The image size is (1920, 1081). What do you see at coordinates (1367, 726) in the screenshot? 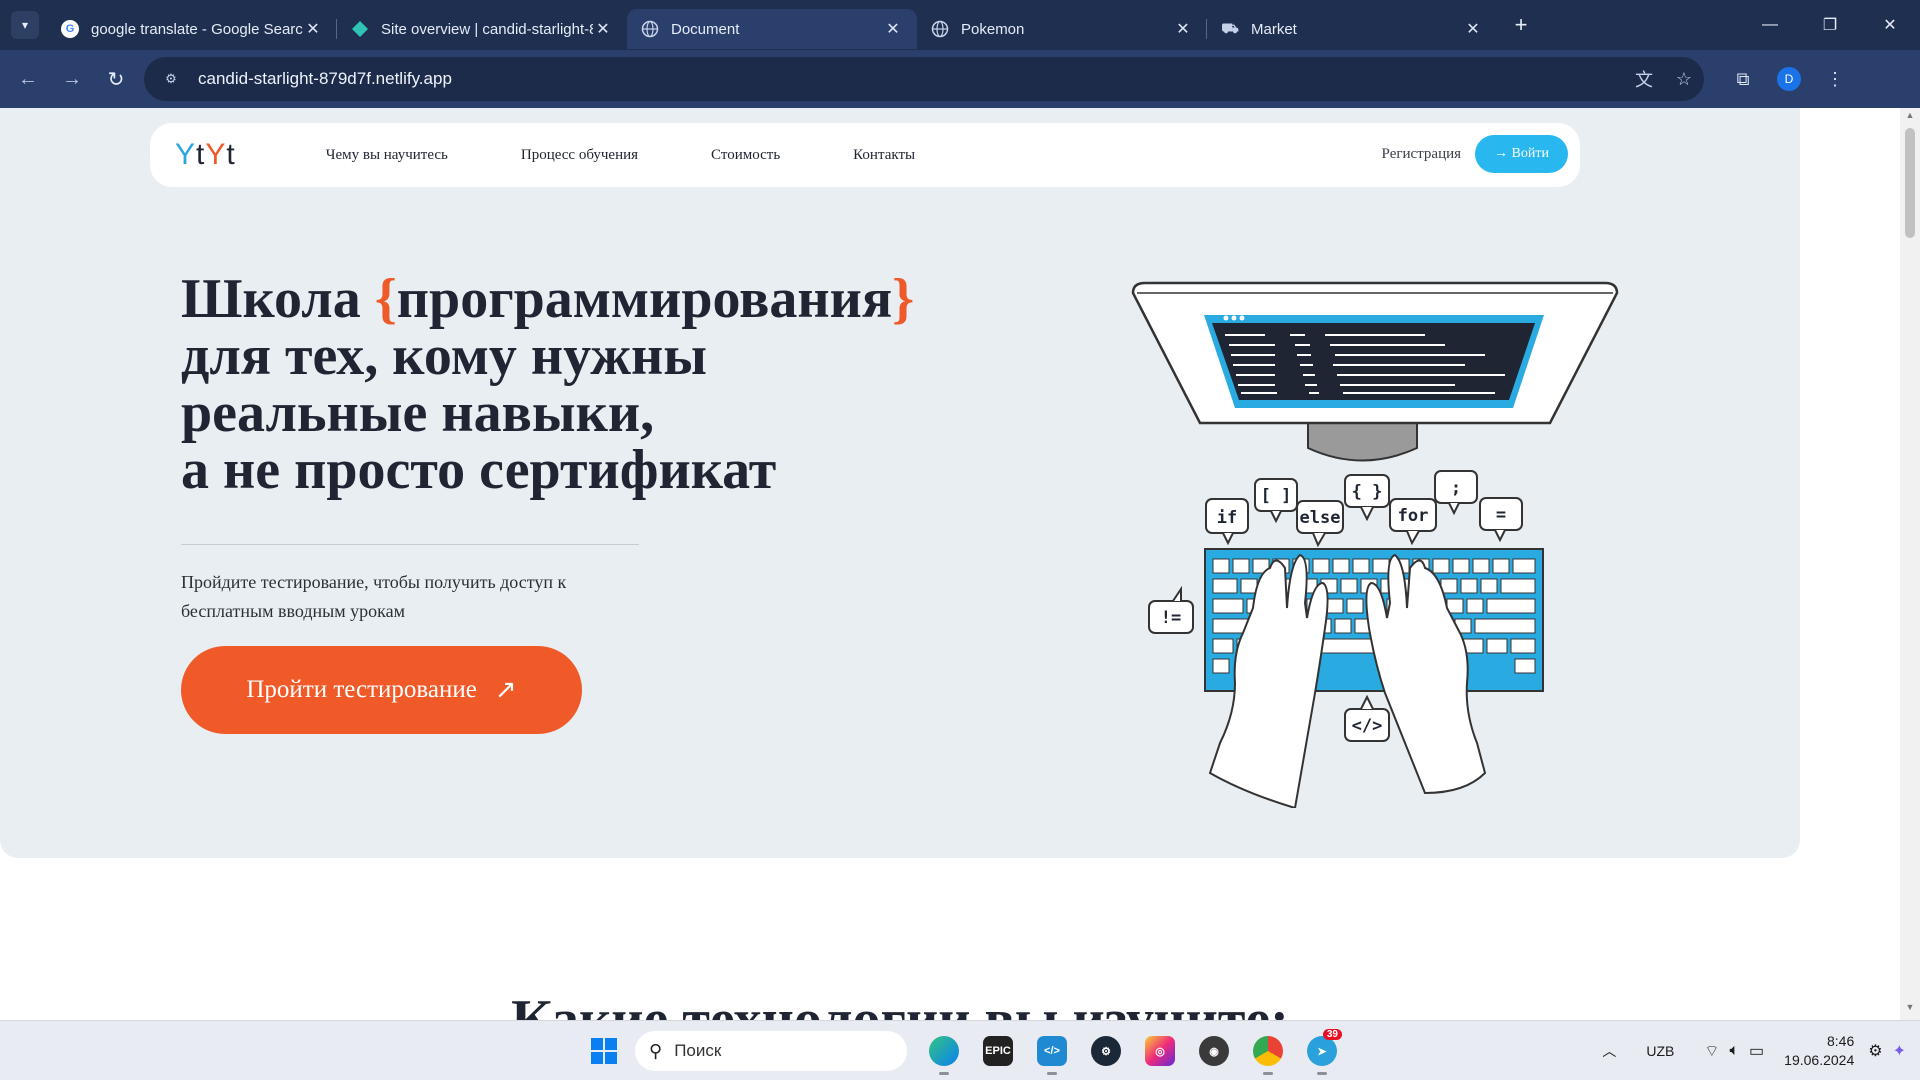
I see `bubble-text: </>` at bounding box center [1367, 726].